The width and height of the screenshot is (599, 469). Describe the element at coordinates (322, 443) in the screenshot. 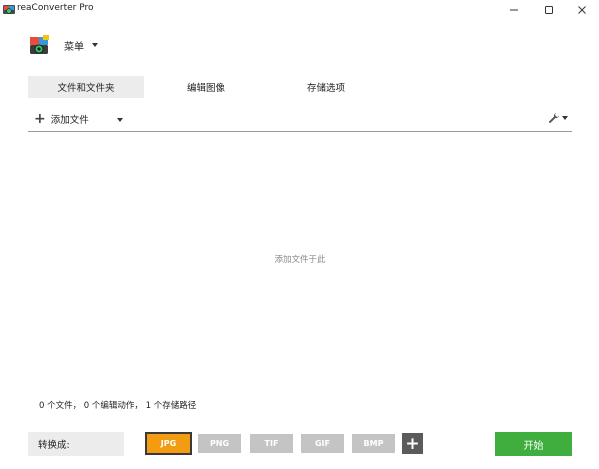

I see `format-gif-button: GIF` at that location.